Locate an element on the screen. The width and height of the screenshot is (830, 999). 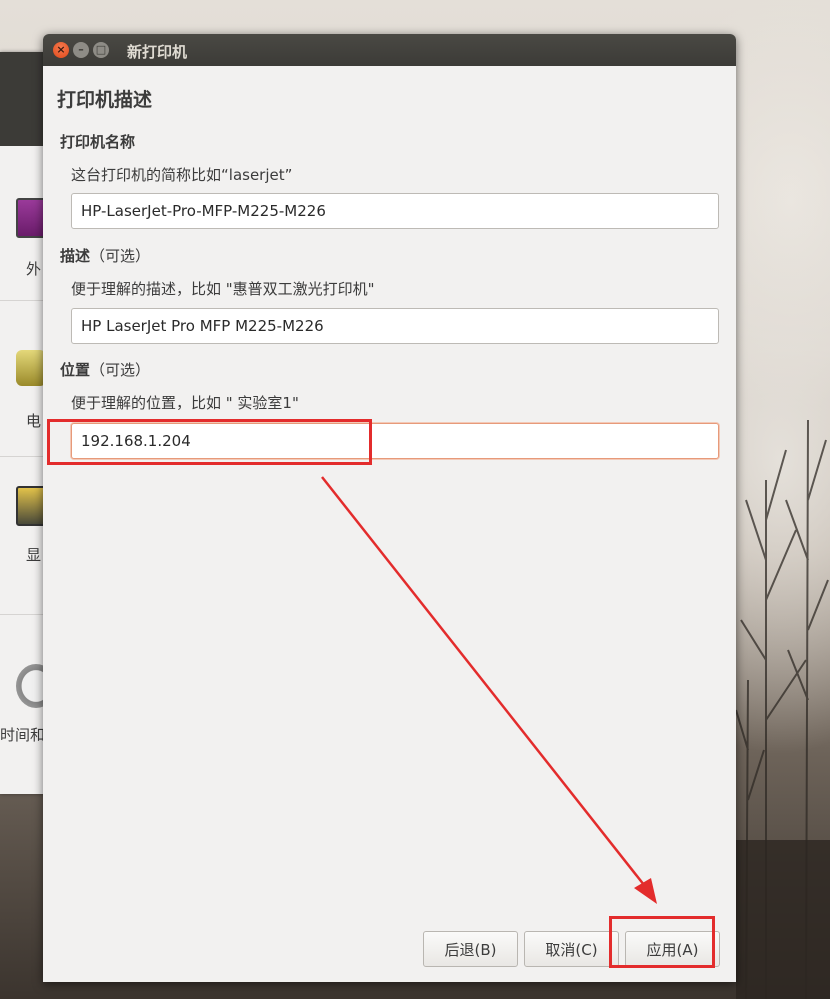
cancel-button: 取消(C) is located at coordinates (571, 949).